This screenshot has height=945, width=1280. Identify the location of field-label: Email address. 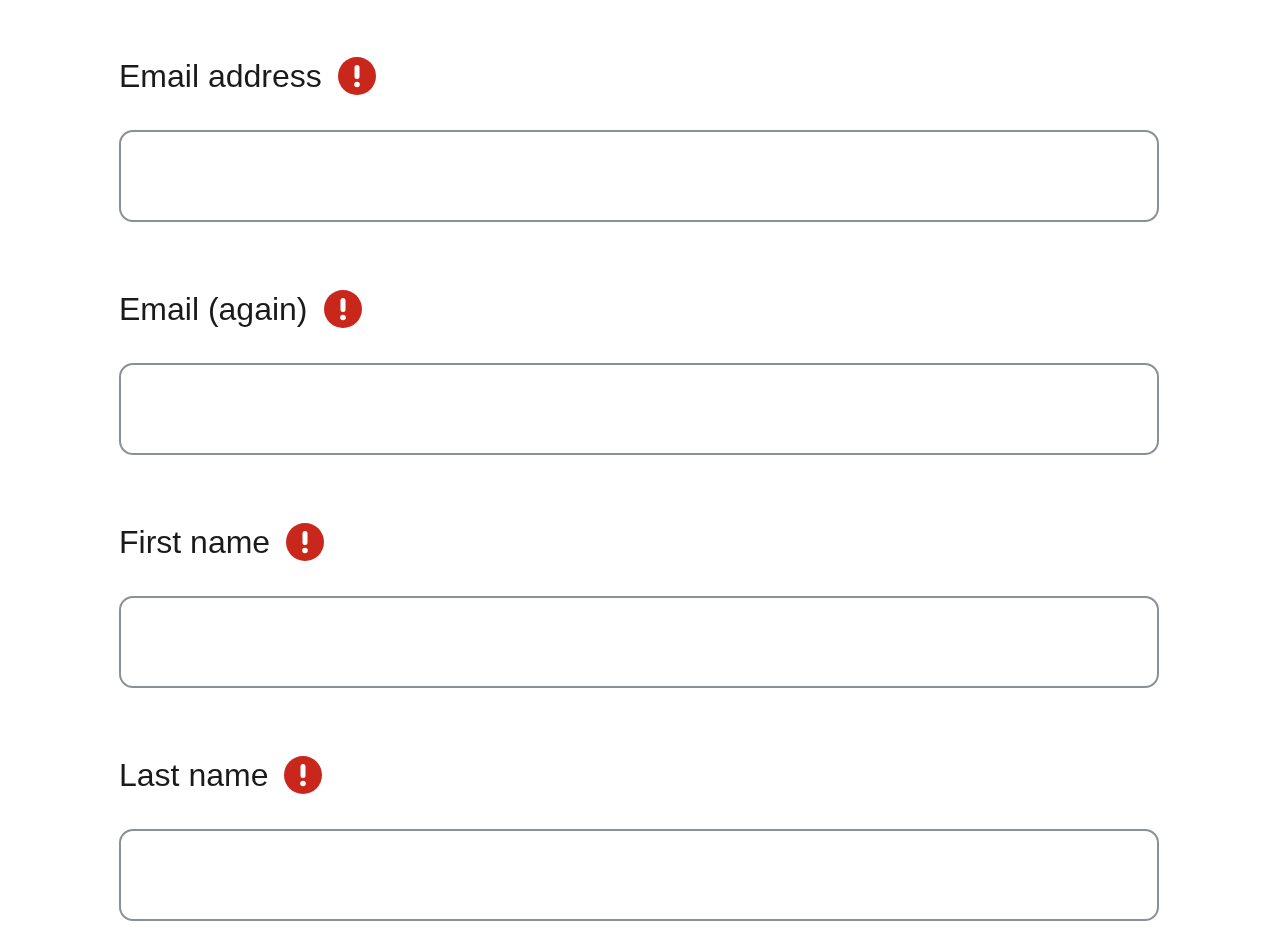
(220, 76).